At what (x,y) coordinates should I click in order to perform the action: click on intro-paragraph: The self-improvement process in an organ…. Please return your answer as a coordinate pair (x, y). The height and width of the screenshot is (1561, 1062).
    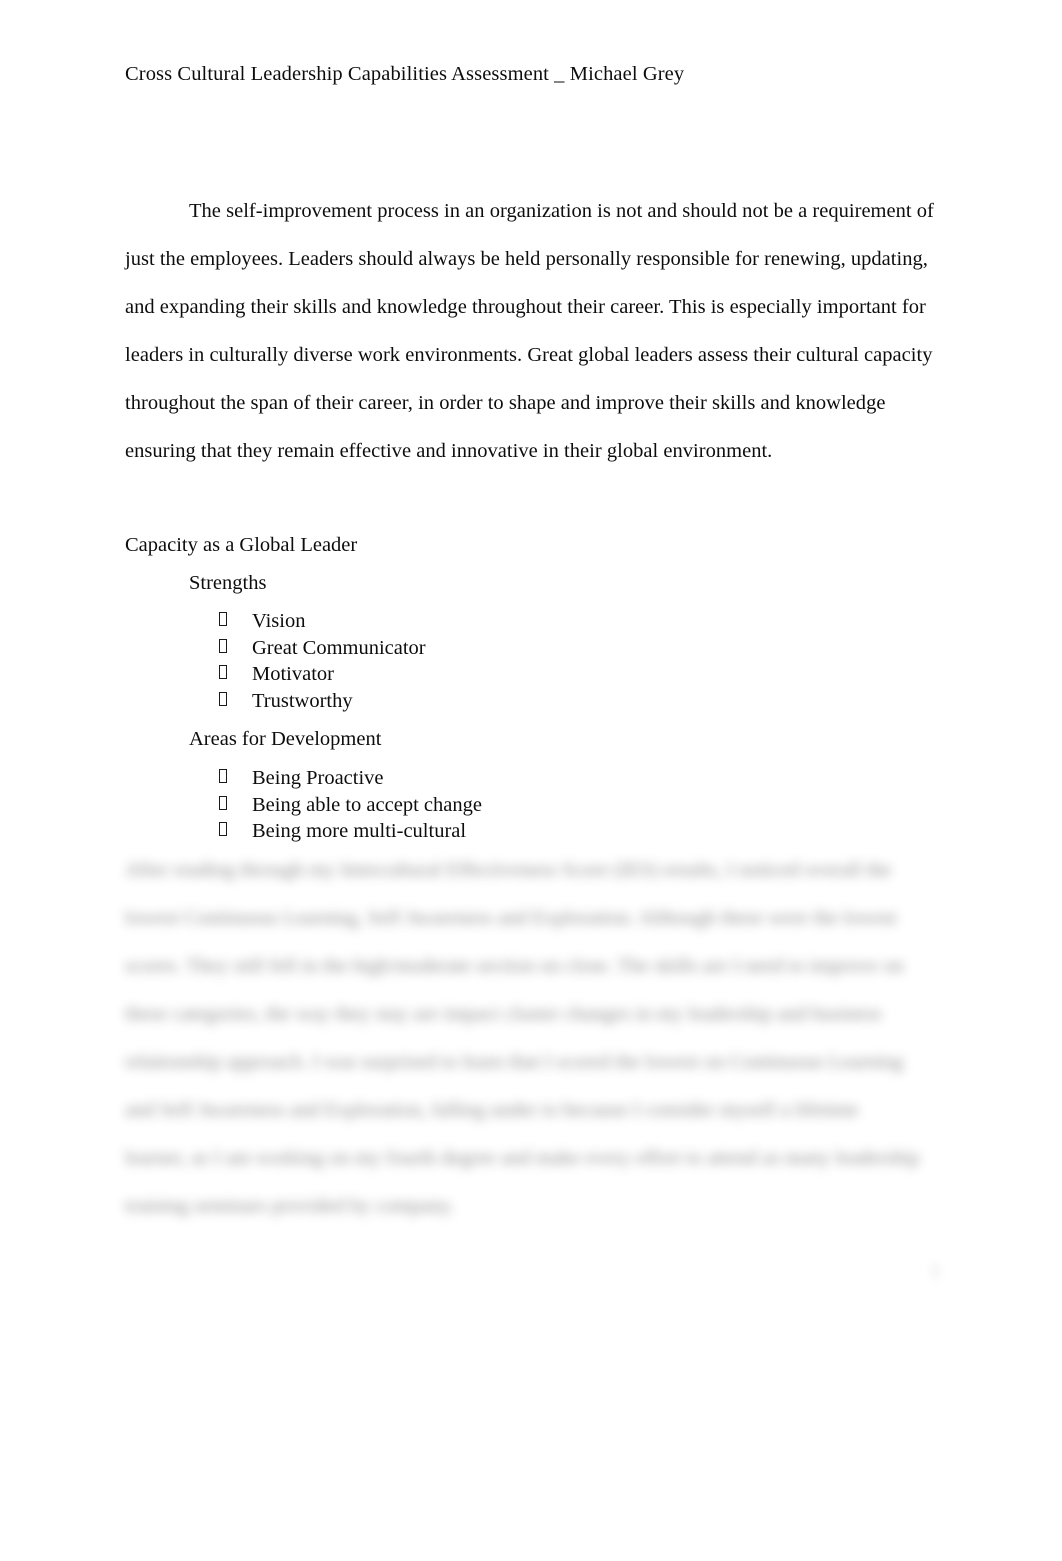
    Looking at the image, I should click on (529, 330).